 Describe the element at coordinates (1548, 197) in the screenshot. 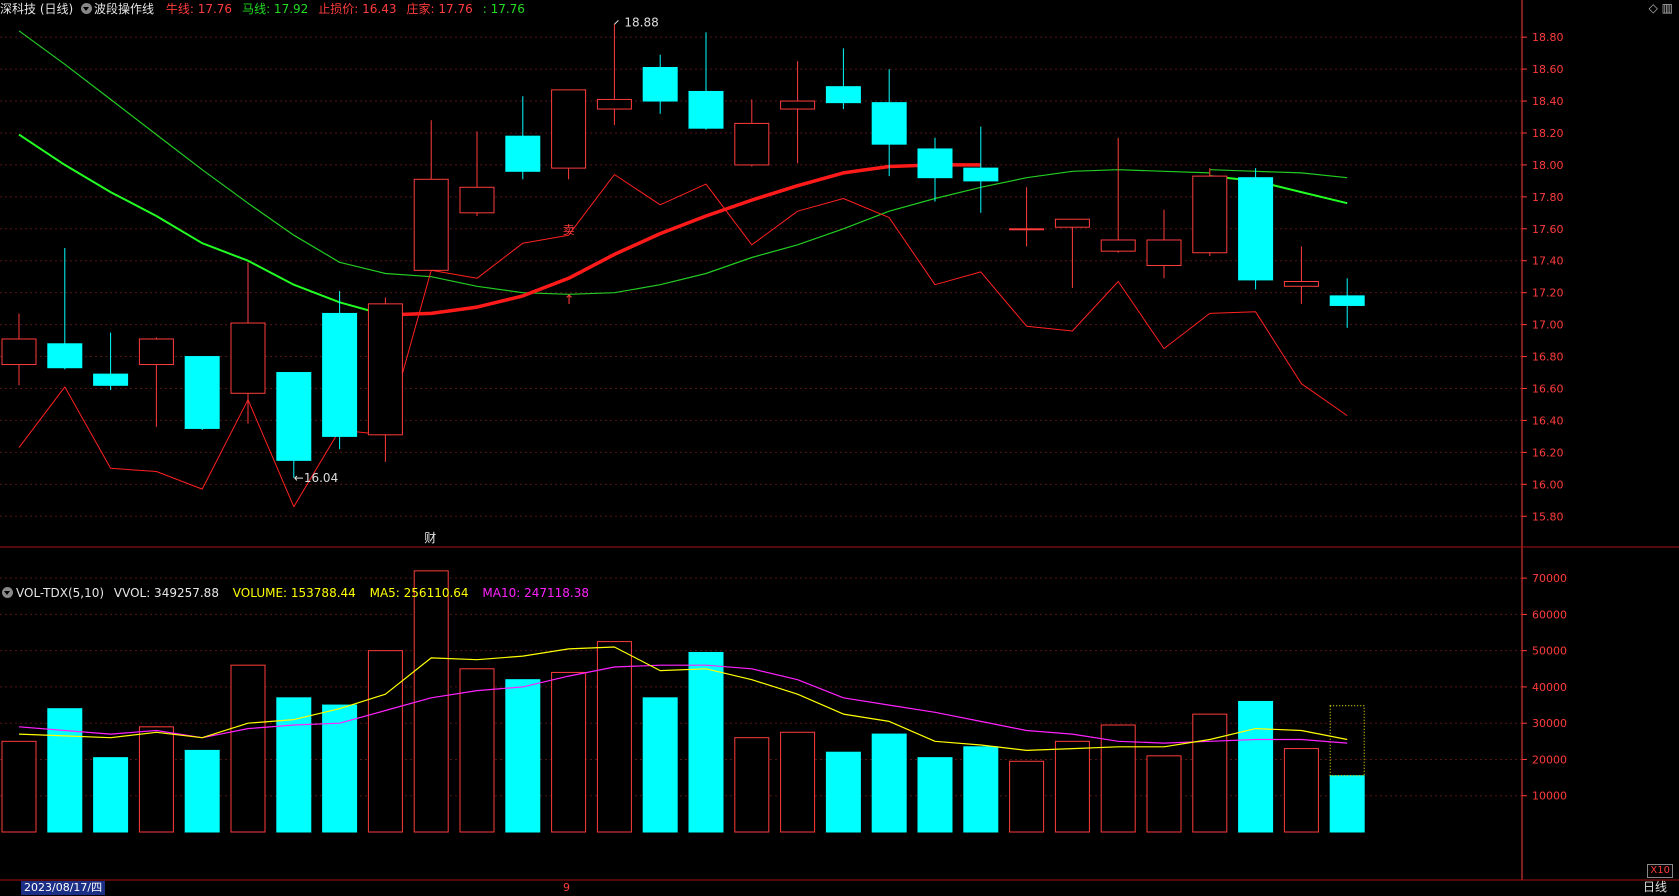

I see `price-tick-label: 17.80` at that location.